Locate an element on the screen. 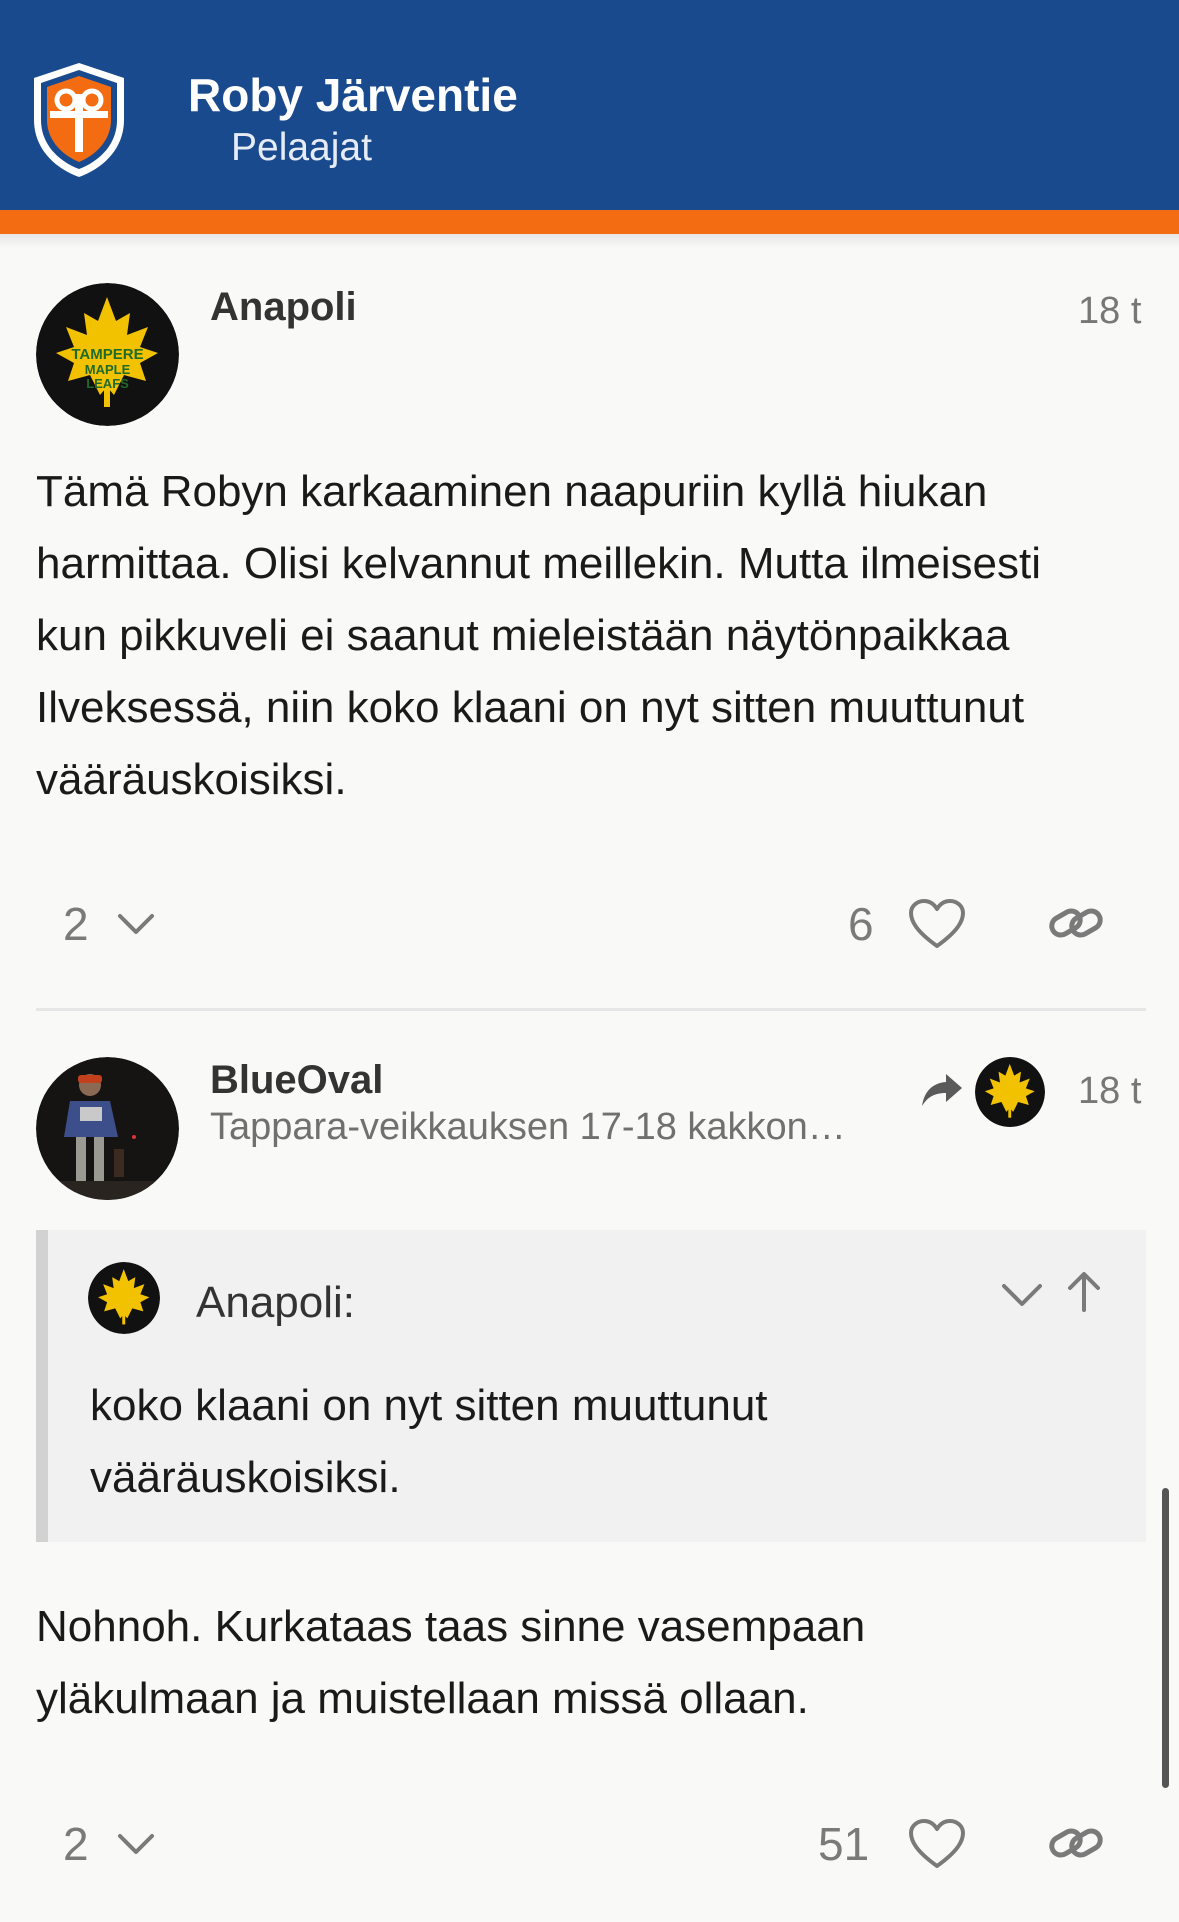  post-body-line: yläkulmaan ja muistellaan missä ollaan. is located at coordinates (422, 1698).